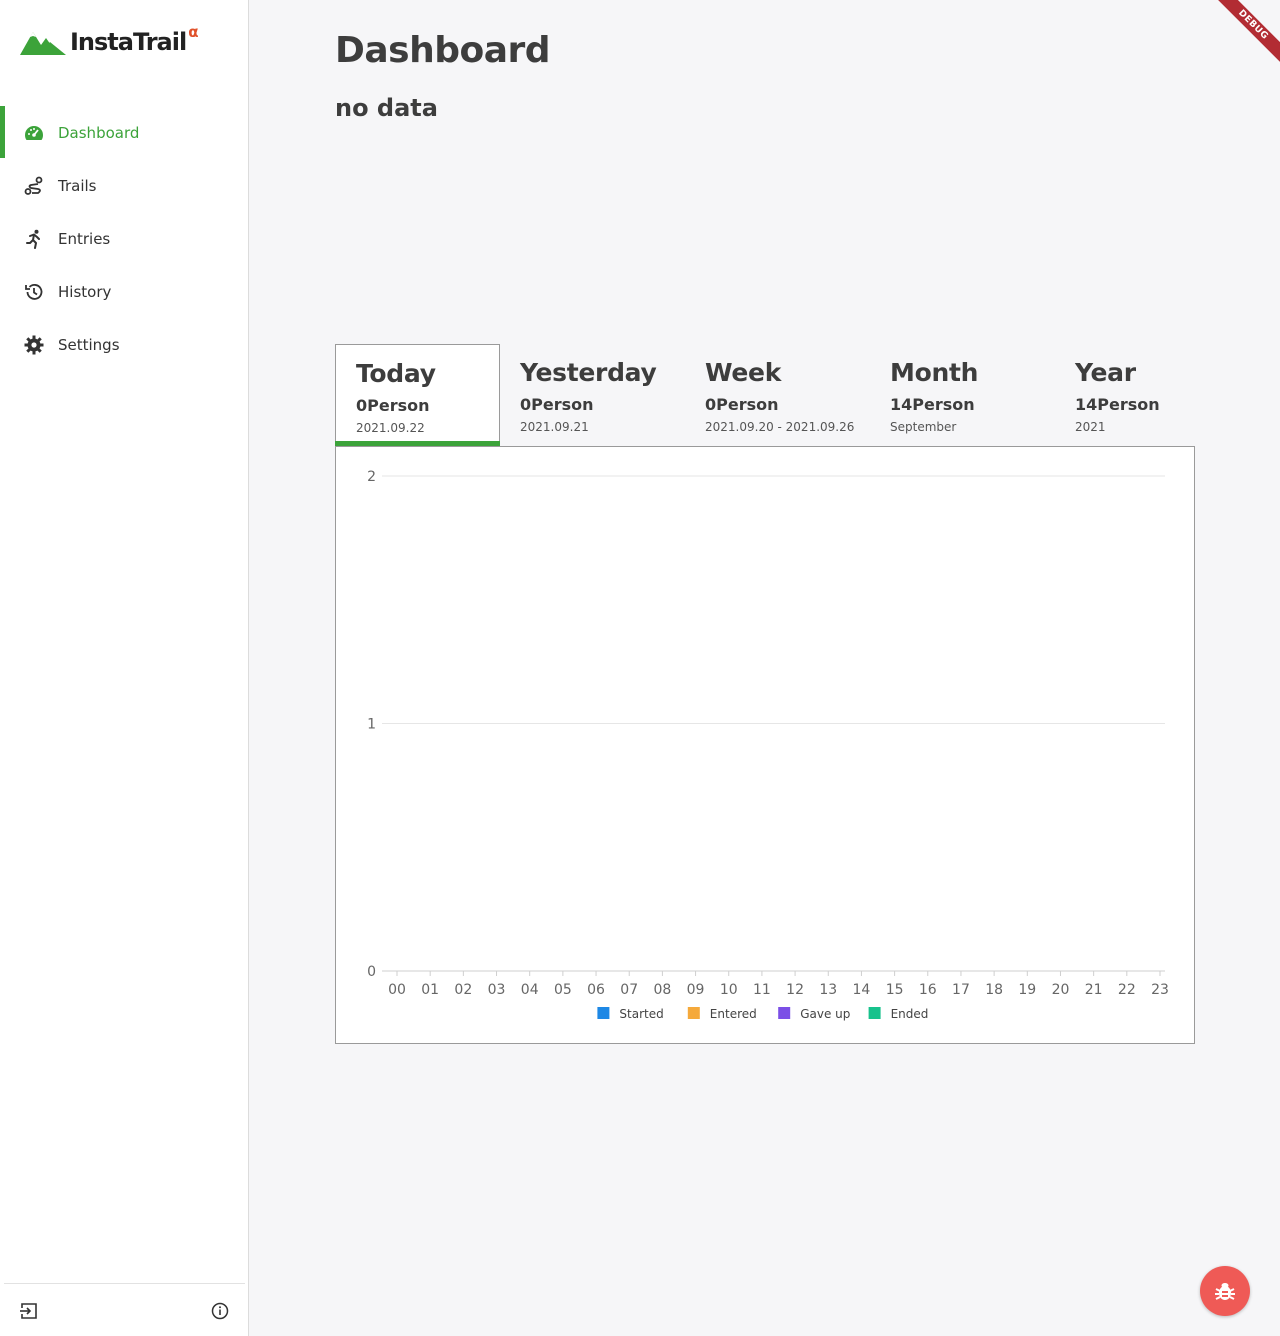  Describe the element at coordinates (89, 344) in the screenshot. I see `sidebar-item-label: Settings` at that location.